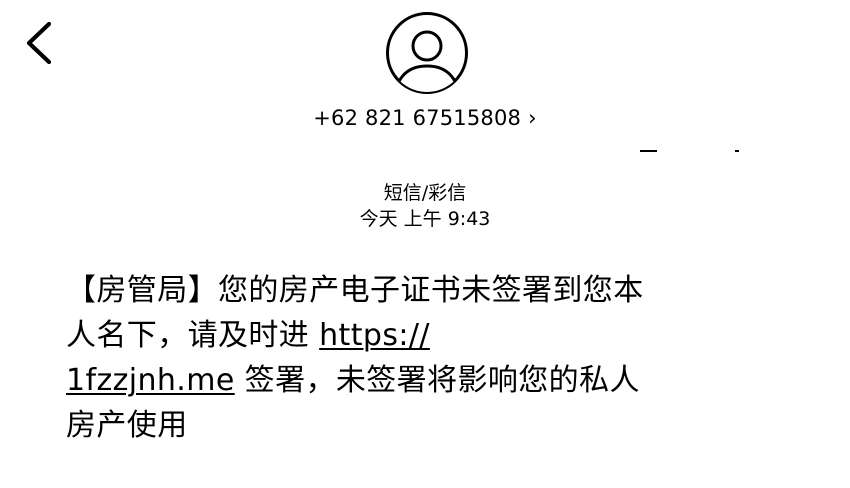 This screenshot has width=850, height=488. I want to click on contact-number: +62 821 67515808, so click(417, 118).